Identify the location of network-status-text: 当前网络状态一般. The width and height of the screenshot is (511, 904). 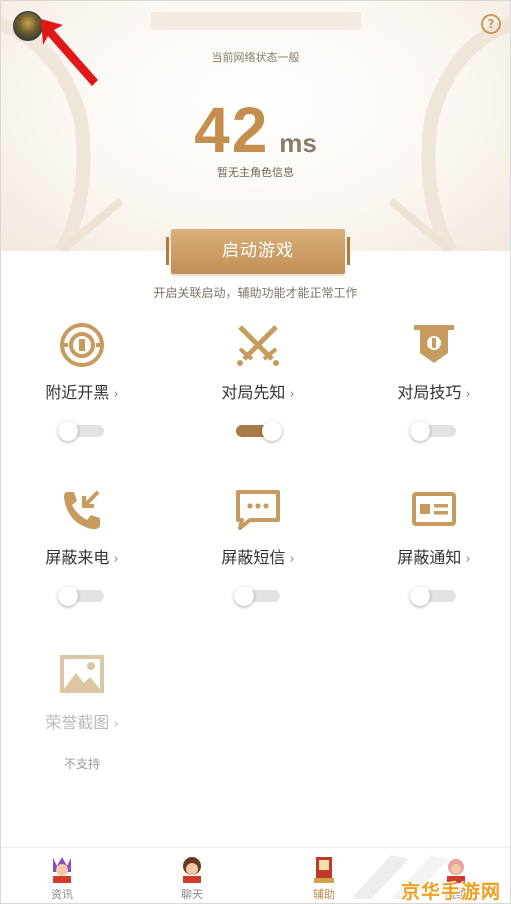
(255, 57).